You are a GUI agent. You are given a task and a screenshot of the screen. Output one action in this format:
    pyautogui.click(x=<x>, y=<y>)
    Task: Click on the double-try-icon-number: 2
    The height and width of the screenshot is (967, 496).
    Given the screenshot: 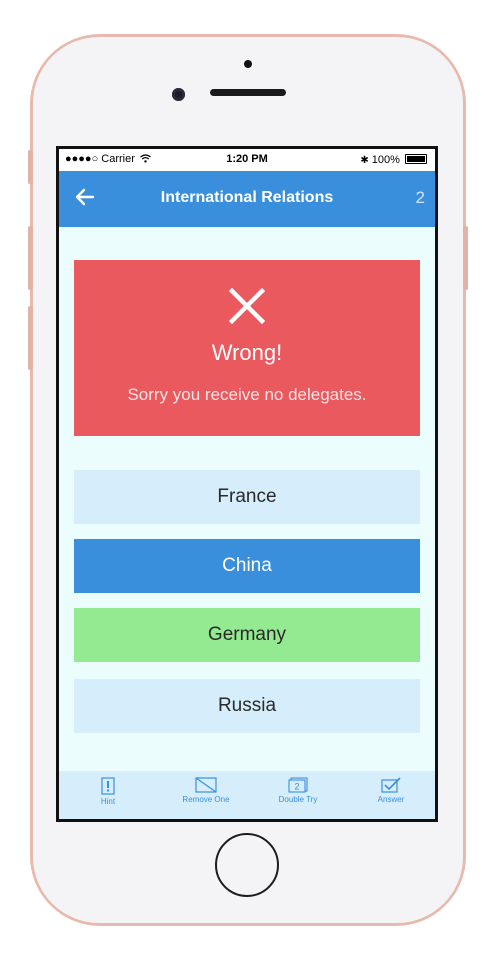 What is the action you would take?
    pyautogui.click(x=296, y=787)
    